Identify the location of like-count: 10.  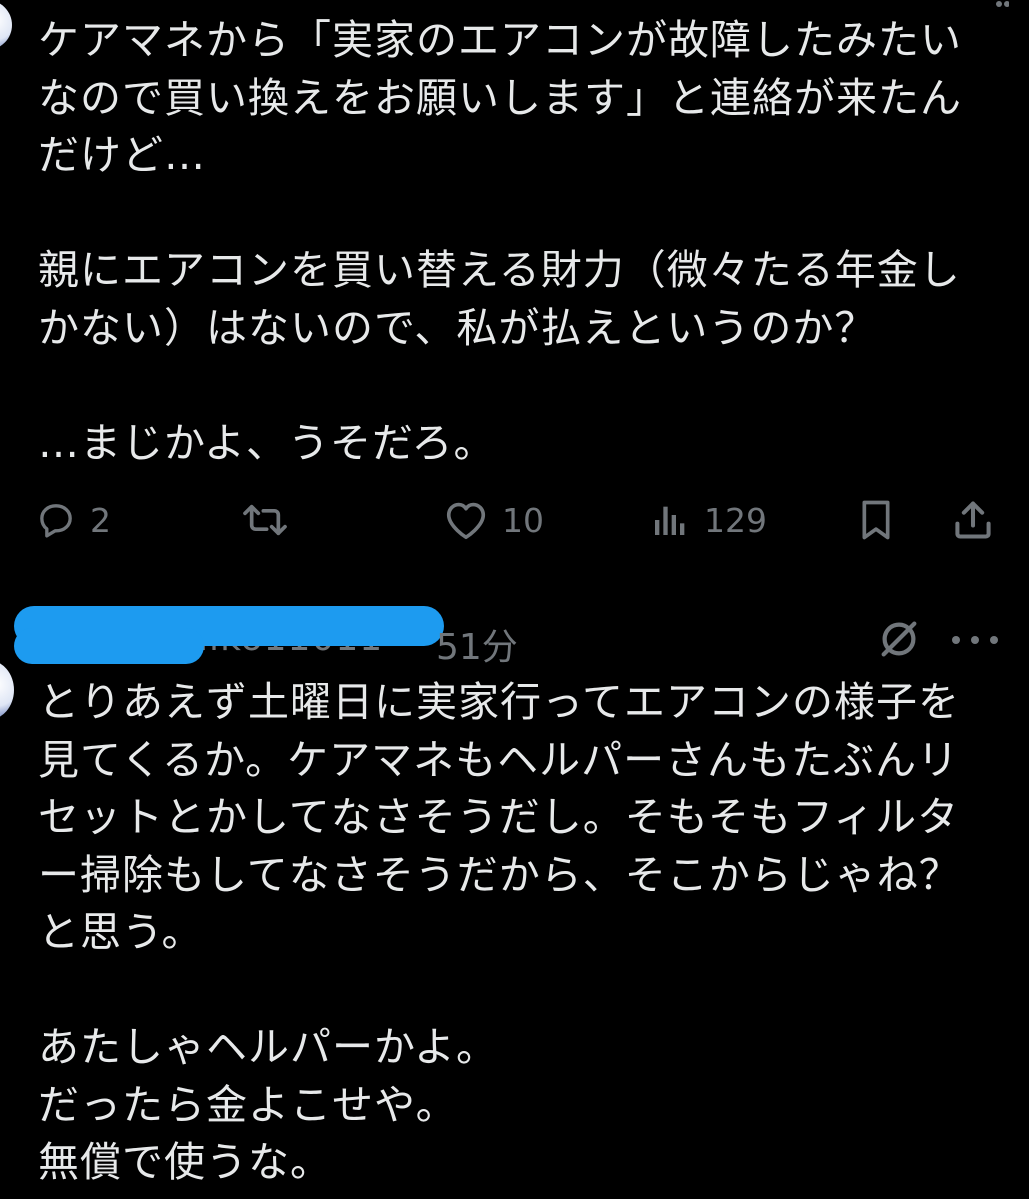
(523, 520).